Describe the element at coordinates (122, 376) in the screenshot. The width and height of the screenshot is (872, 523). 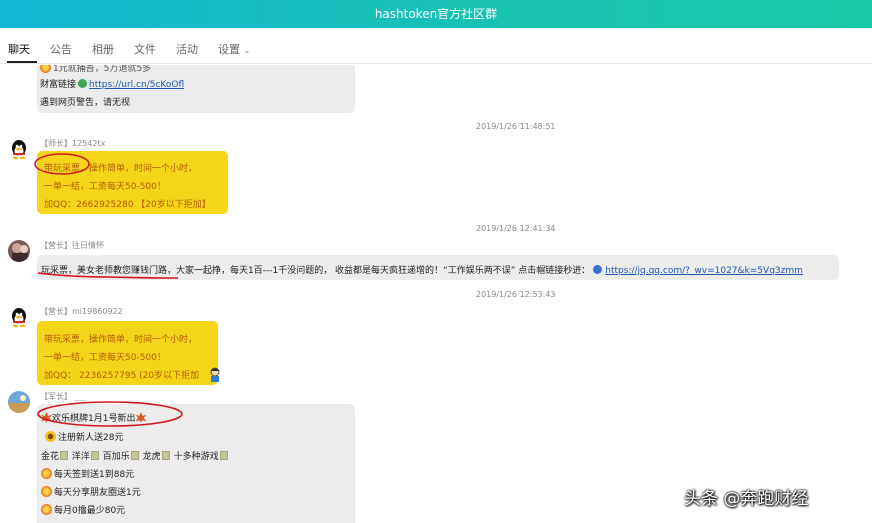
I see `message-text: 加QQ： 2236257795 (20岁以下拒加` at that location.